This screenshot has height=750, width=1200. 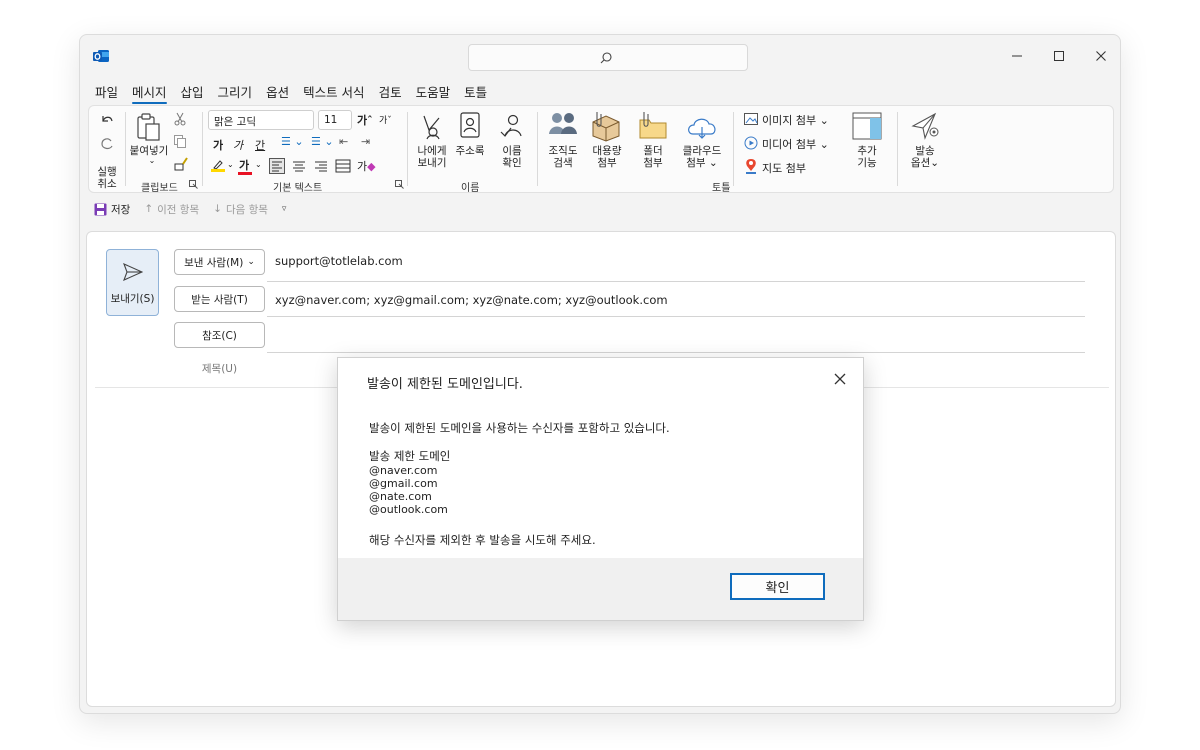 I want to click on quick-access-toolbar: 저장 ↑ 이전 항목 ↓ 다음 항목 ▿, so click(x=601, y=209).